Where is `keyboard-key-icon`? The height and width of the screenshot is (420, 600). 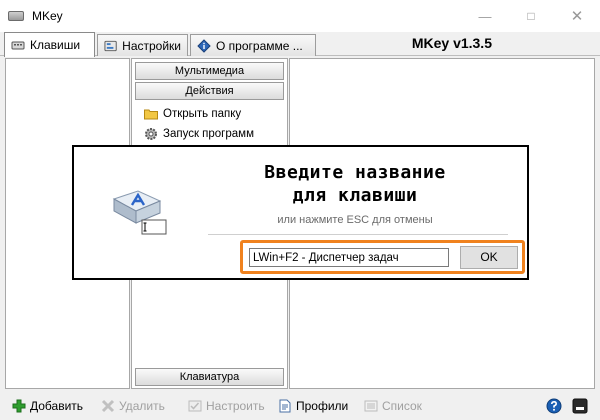 keyboard-key-icon is located at coordinates (139, 212).